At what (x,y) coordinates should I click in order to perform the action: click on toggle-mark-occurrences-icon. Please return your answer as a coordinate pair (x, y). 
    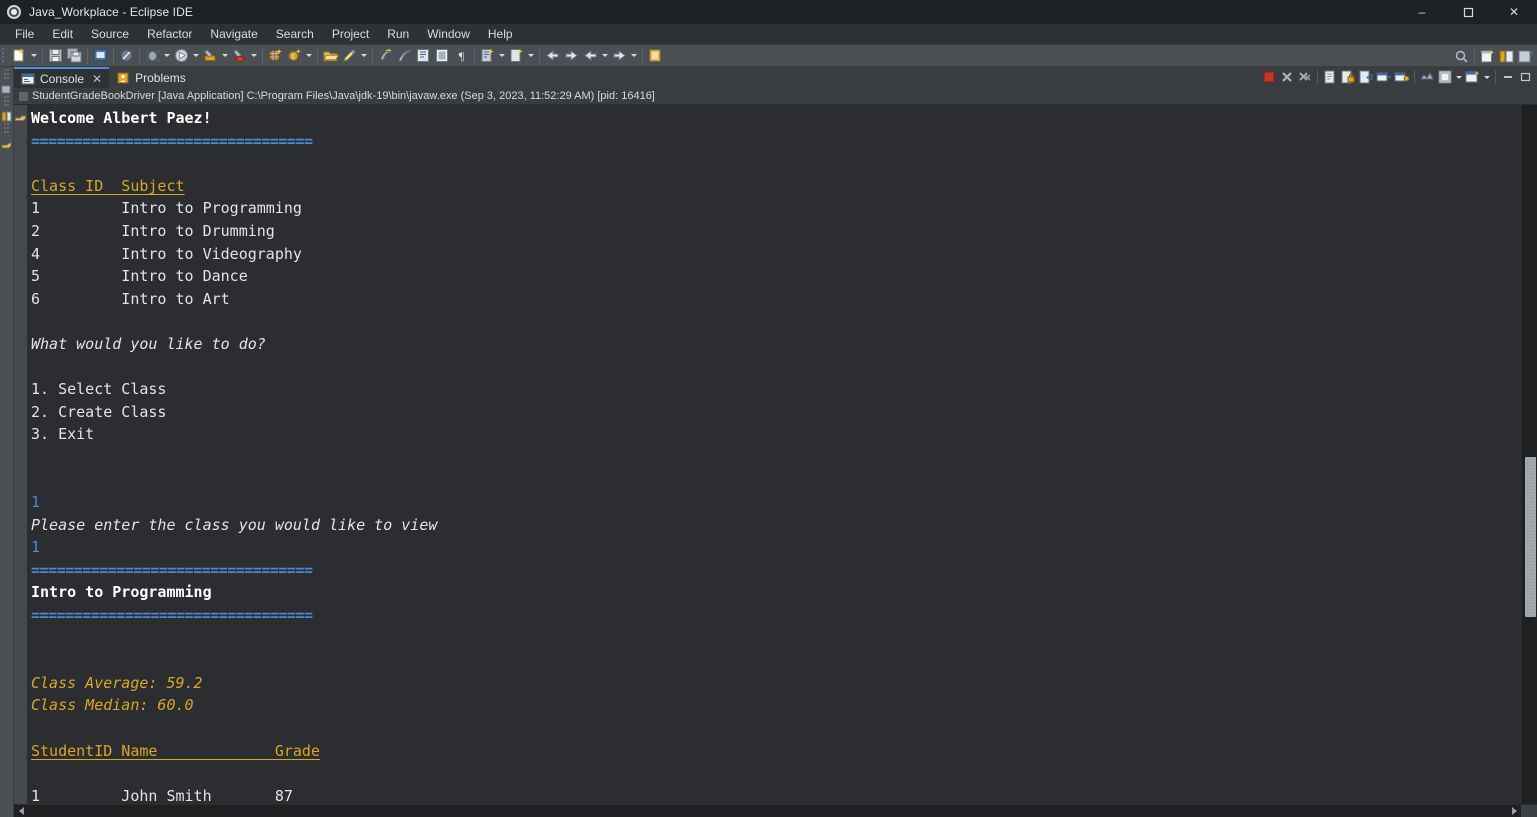
    Looking at the image, I should click on (349, 55).